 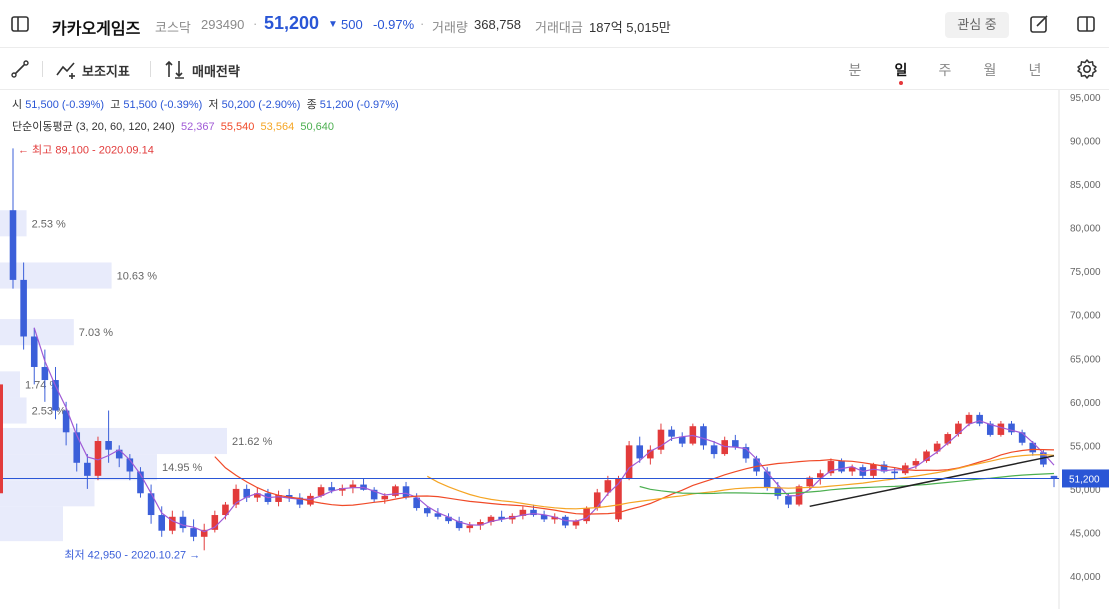 I want to click on volume-profile-label: 21.62 %, so click(x=252, y=442).